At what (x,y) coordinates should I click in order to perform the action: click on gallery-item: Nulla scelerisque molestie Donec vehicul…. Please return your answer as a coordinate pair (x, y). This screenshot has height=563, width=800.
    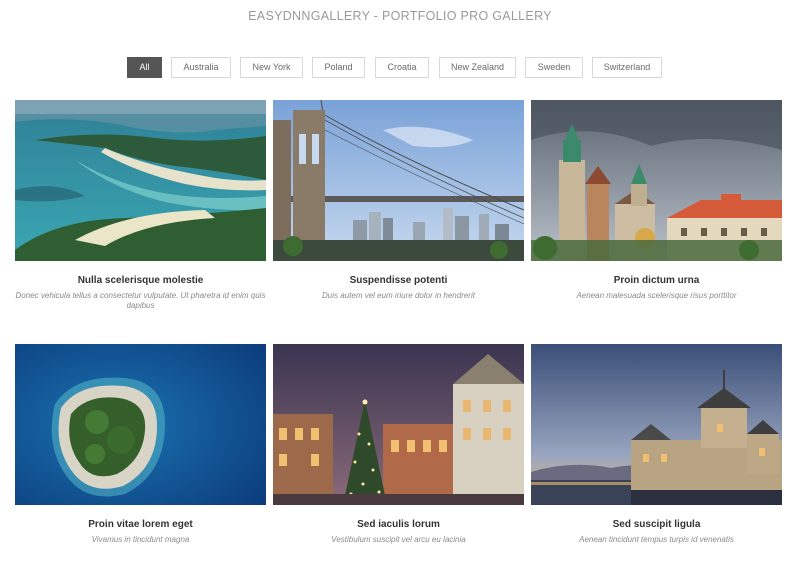
    Looking at the image, I should click on (140, 210).